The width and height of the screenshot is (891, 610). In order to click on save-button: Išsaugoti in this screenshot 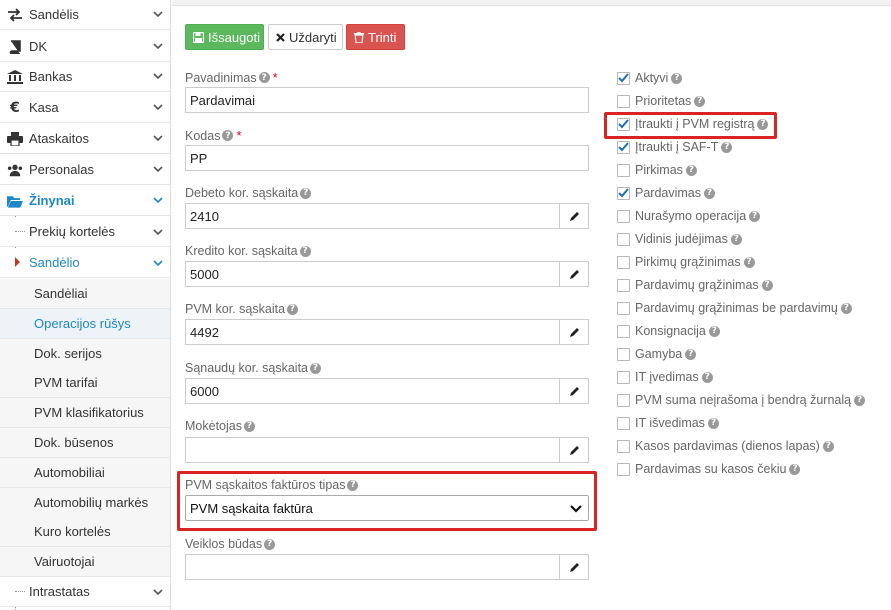, I will do `click(224, 37)`.